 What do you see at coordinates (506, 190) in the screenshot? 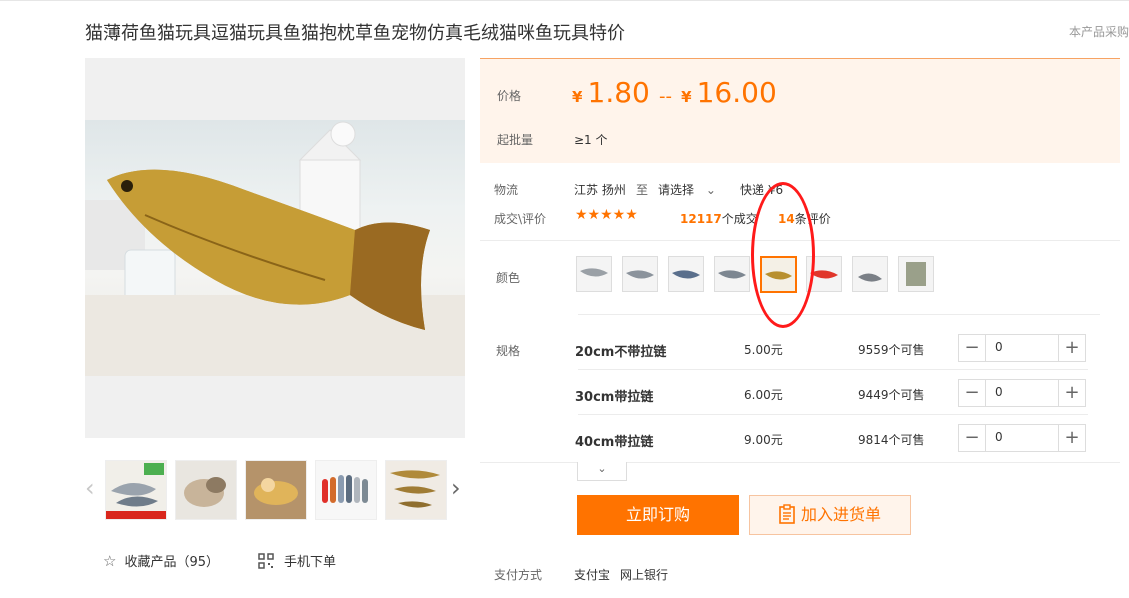
I see `logistics-label: 物流` at bounding box center [506, 190].